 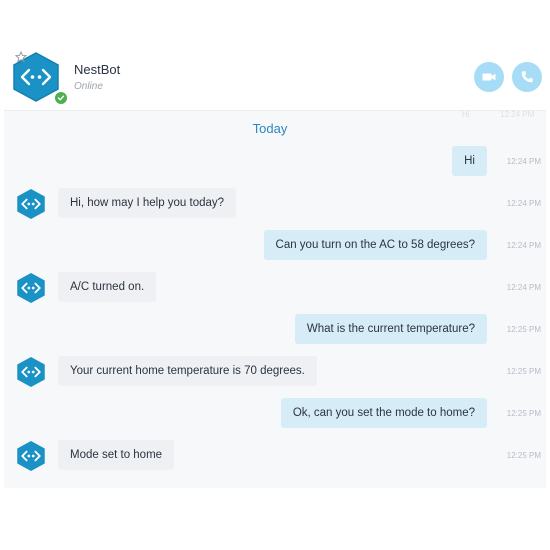 What do you see at coordinates (375, 245) in the screenshot?
I see `user-message-bubble: Can you turn on the AC to 58 degrees?` at bounding box center [375, 245].